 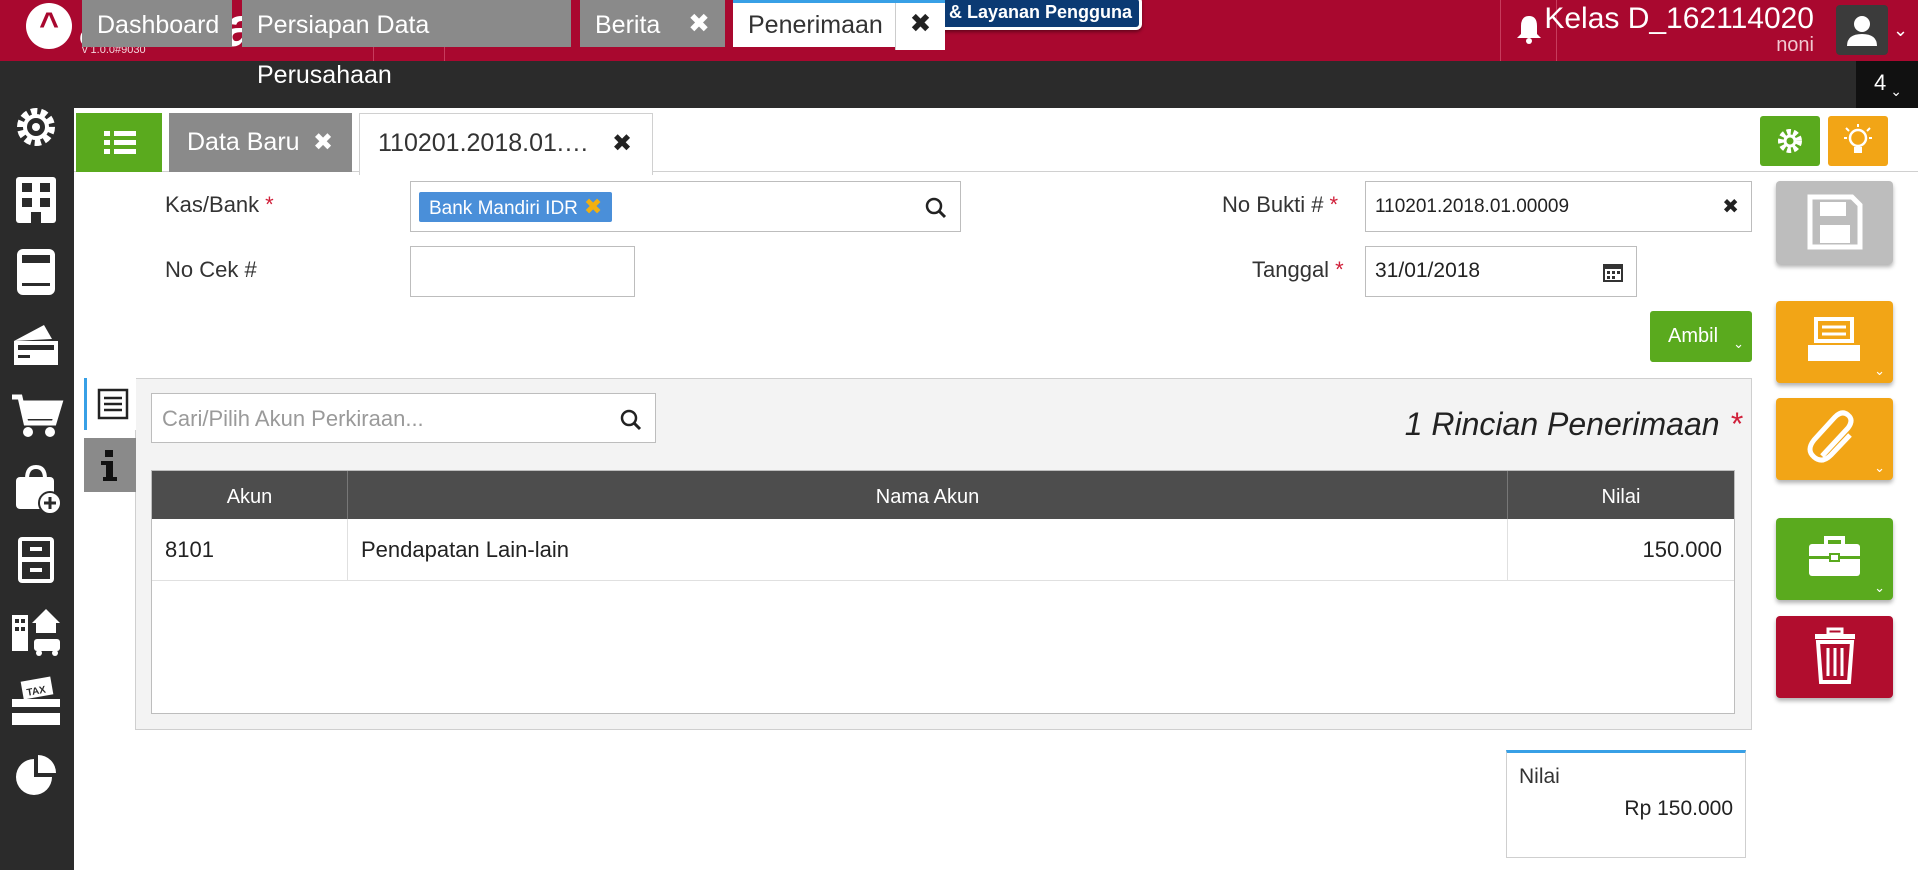 I want to click on tanggal-input: 31/01/2018, so click(x=1501, y=271).